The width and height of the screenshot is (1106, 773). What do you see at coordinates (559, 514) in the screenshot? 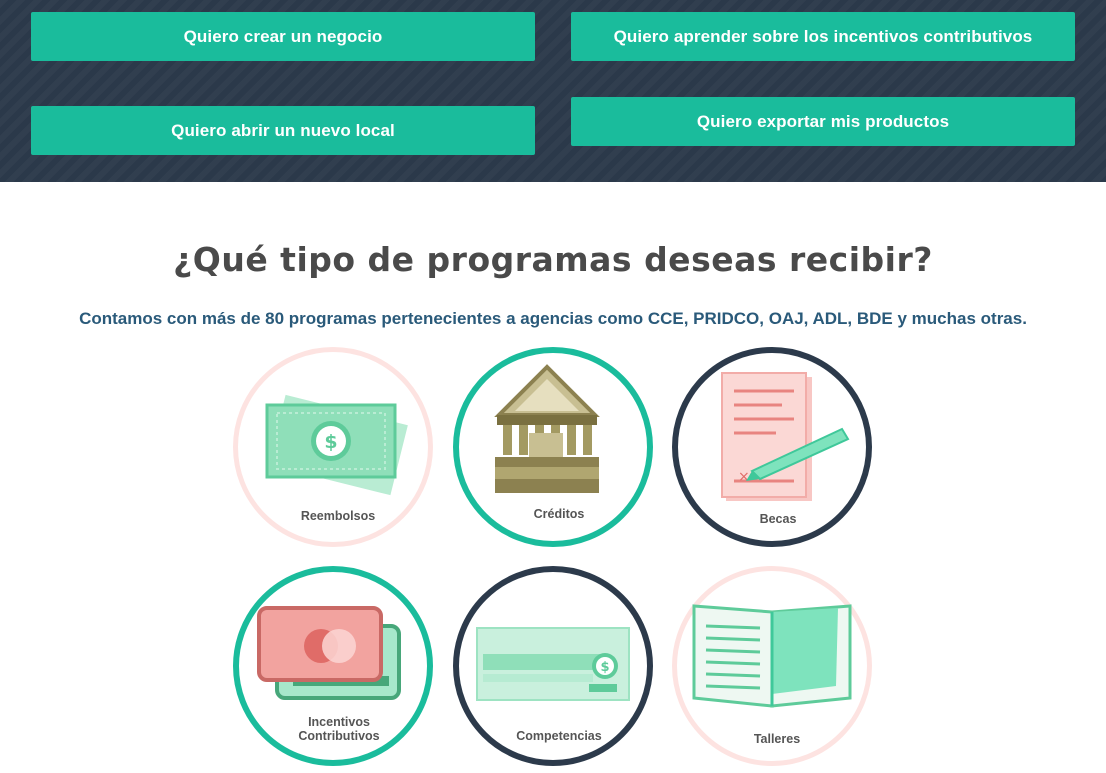
I see `program-label: Créditos` at bounding box center [559, 514].